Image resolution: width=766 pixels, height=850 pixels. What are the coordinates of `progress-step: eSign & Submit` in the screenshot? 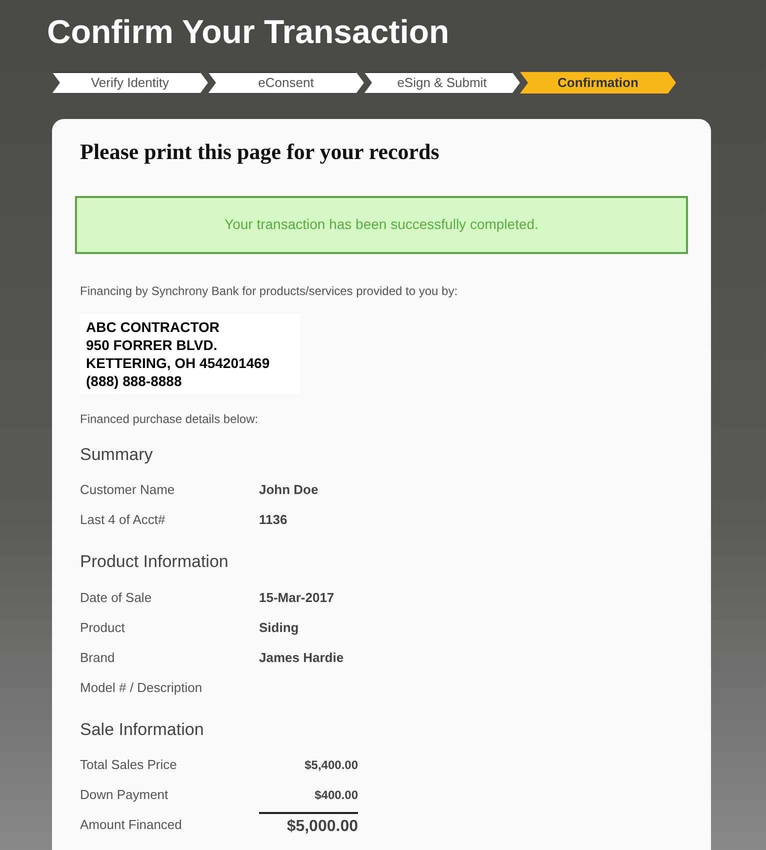 It's located at (442, 83).